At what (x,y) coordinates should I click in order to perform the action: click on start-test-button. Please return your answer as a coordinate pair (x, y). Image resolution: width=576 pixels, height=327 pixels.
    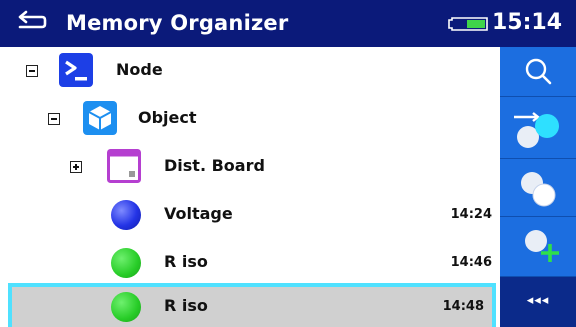
    Looking at the image, I should click on (538, 128).